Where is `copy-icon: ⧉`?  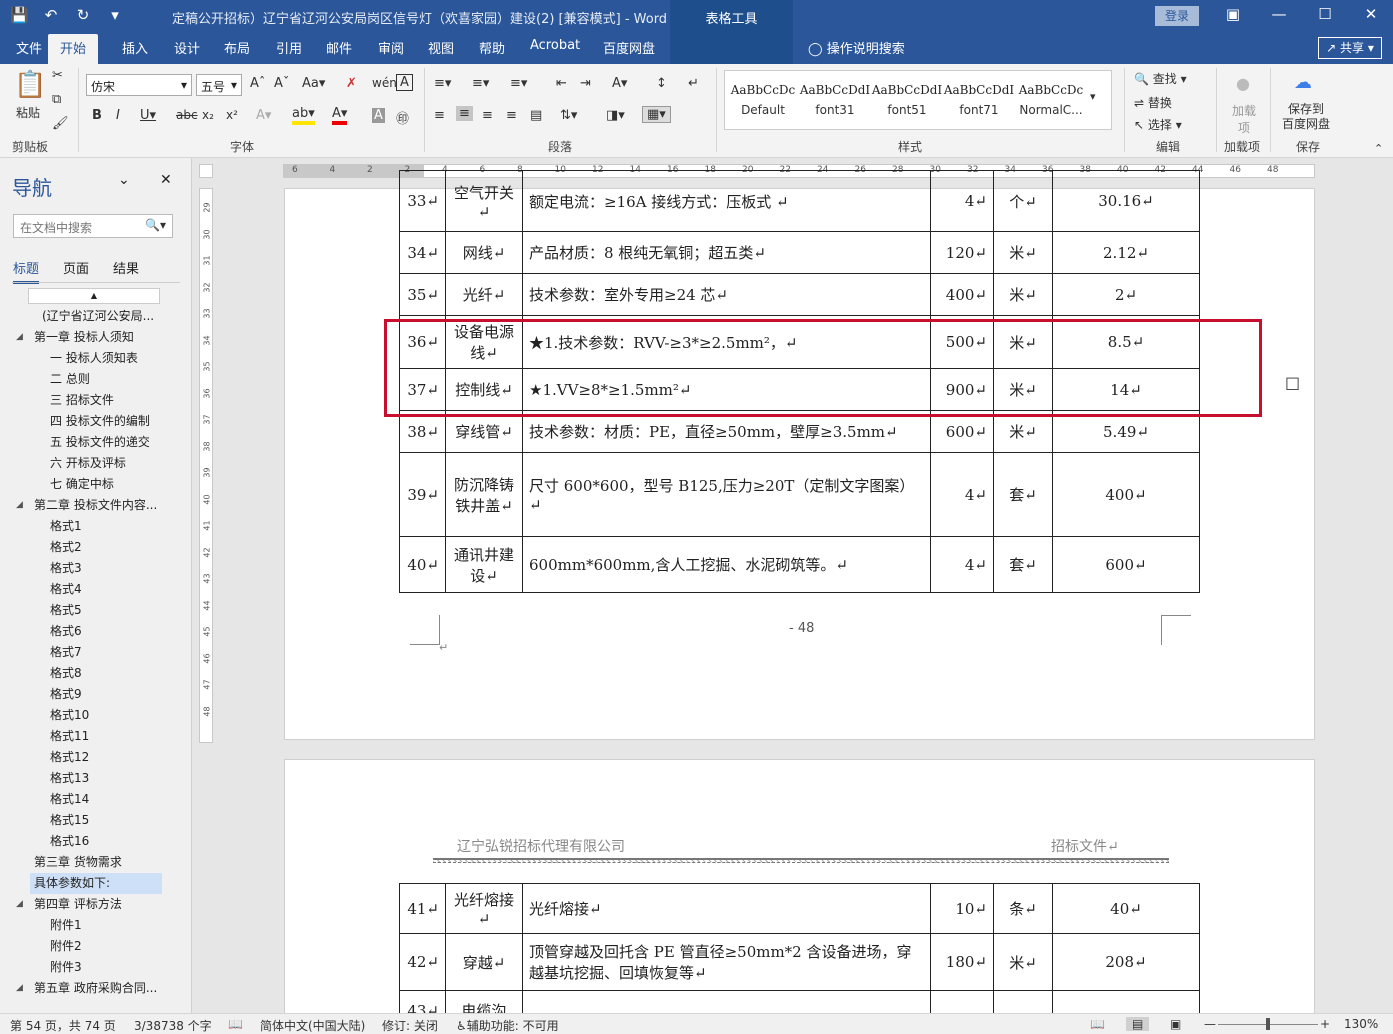
copy-icon: ⧉ is located at coordinates (56, 99).